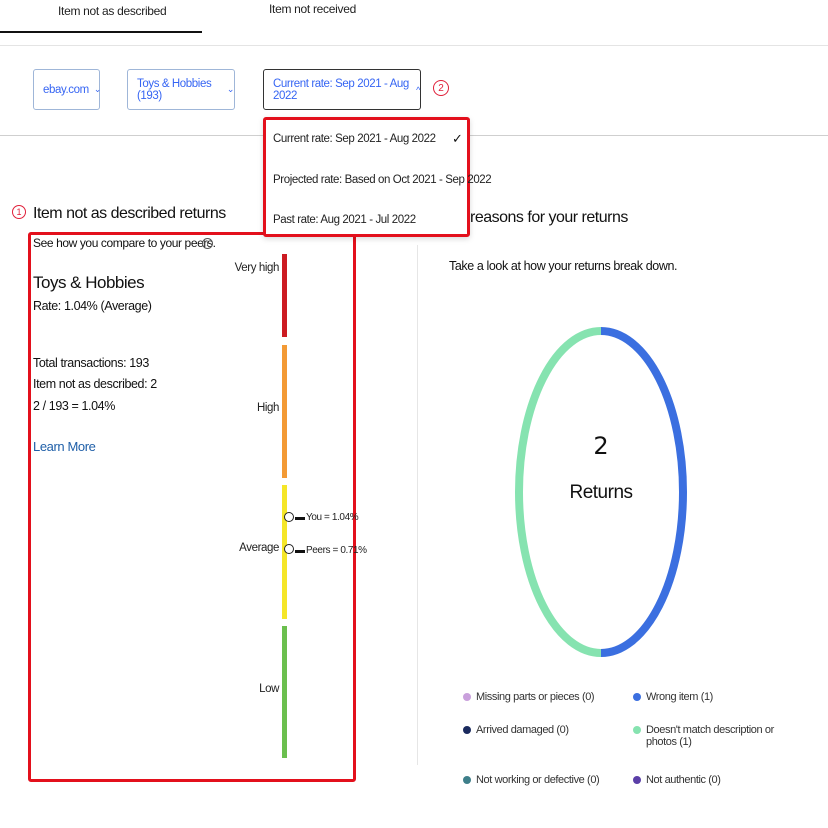  Describe the element at coordinates (538, 780) in the screenshot. I see `legend-label: Not working or defective (0)` at that location.